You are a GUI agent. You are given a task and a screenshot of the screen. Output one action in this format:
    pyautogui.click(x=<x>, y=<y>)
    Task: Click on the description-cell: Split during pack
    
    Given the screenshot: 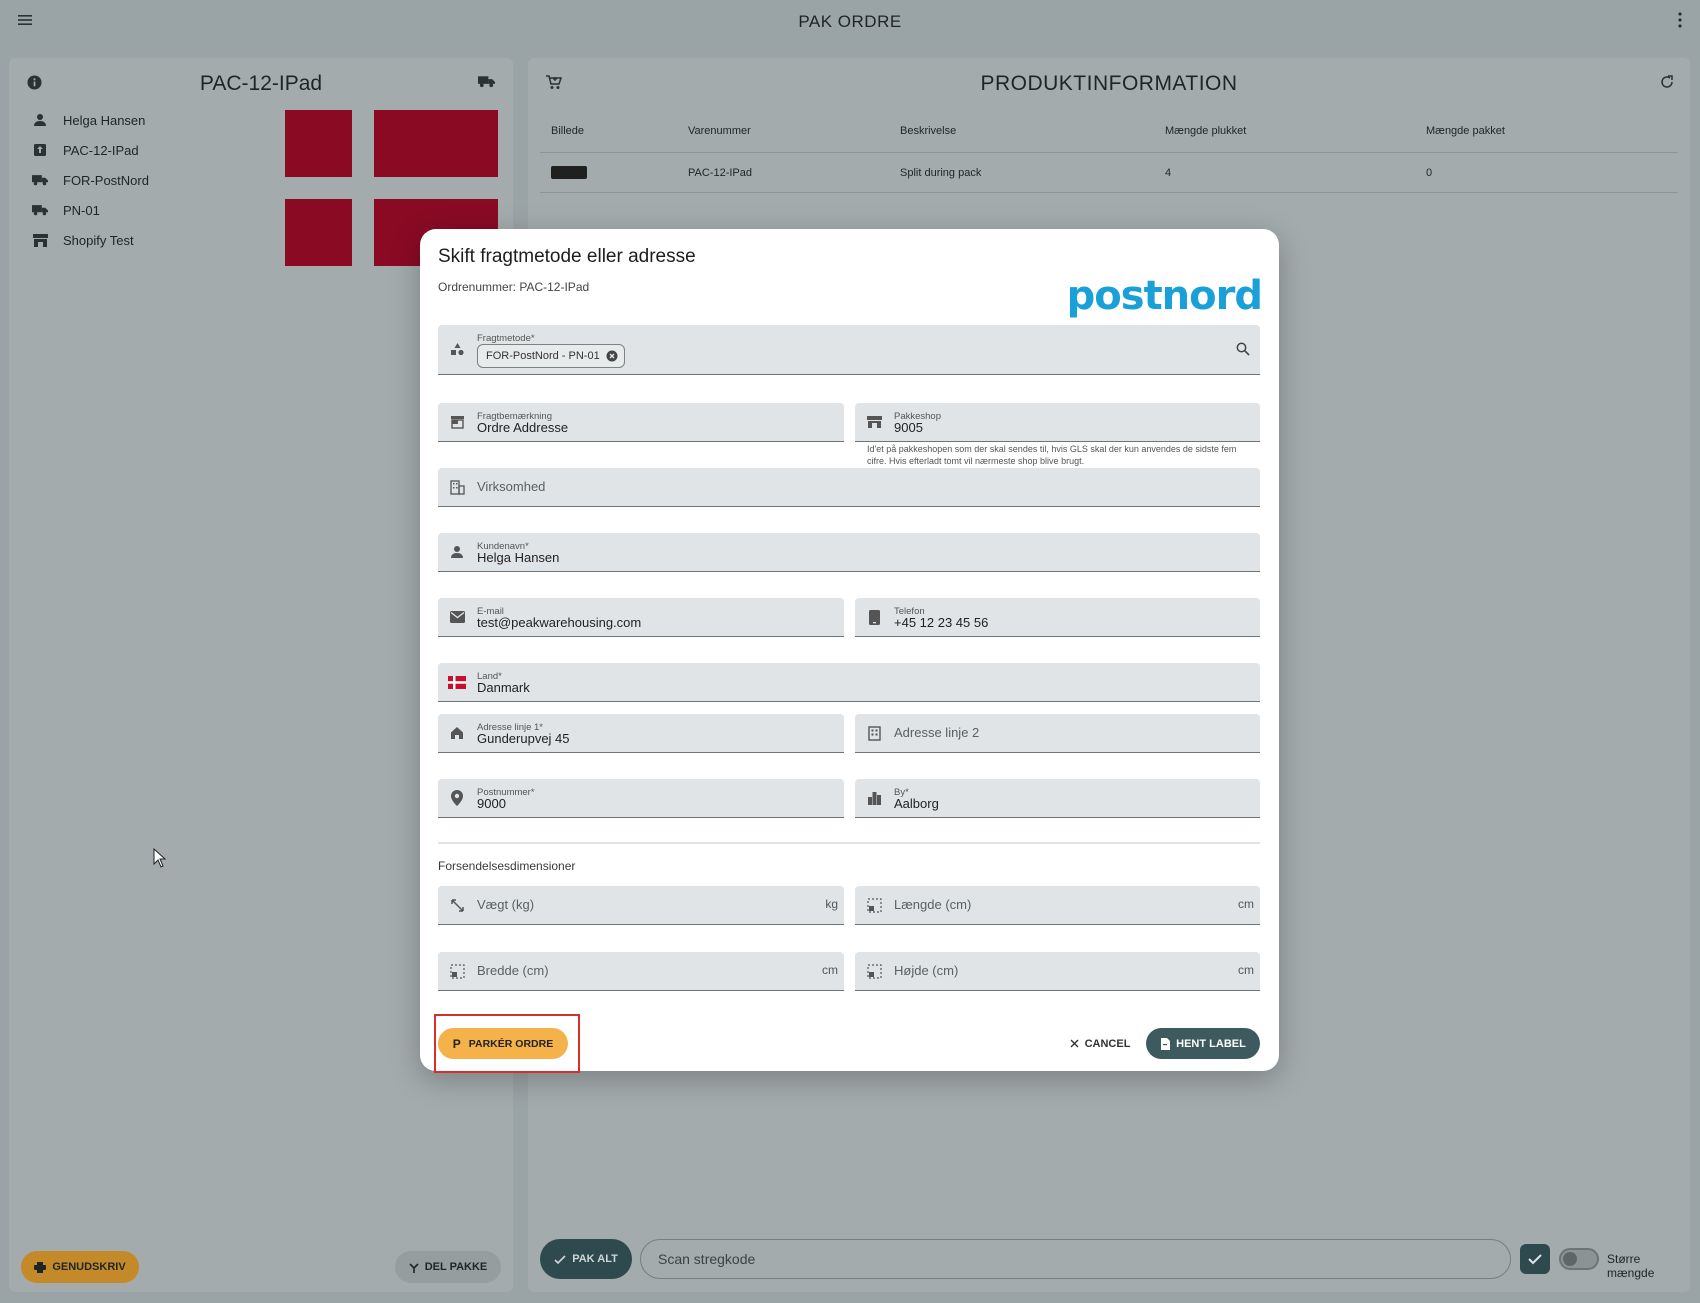 What is the action you would take?
    pyautogui.click(x=941, y=172)
    